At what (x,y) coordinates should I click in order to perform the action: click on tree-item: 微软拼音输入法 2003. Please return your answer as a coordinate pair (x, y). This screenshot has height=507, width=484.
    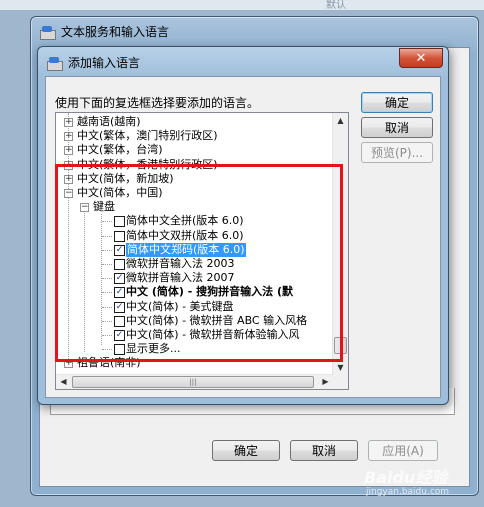
    Looking at the image, I should click on (194, 264).